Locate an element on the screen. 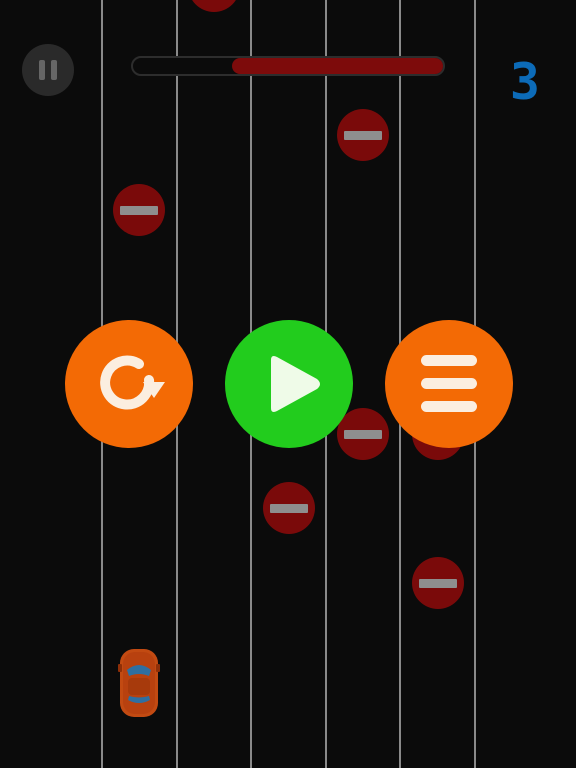 This screenshot has width=576, height=768. hamburger-menu-icon is located at coordinates (449, 383).